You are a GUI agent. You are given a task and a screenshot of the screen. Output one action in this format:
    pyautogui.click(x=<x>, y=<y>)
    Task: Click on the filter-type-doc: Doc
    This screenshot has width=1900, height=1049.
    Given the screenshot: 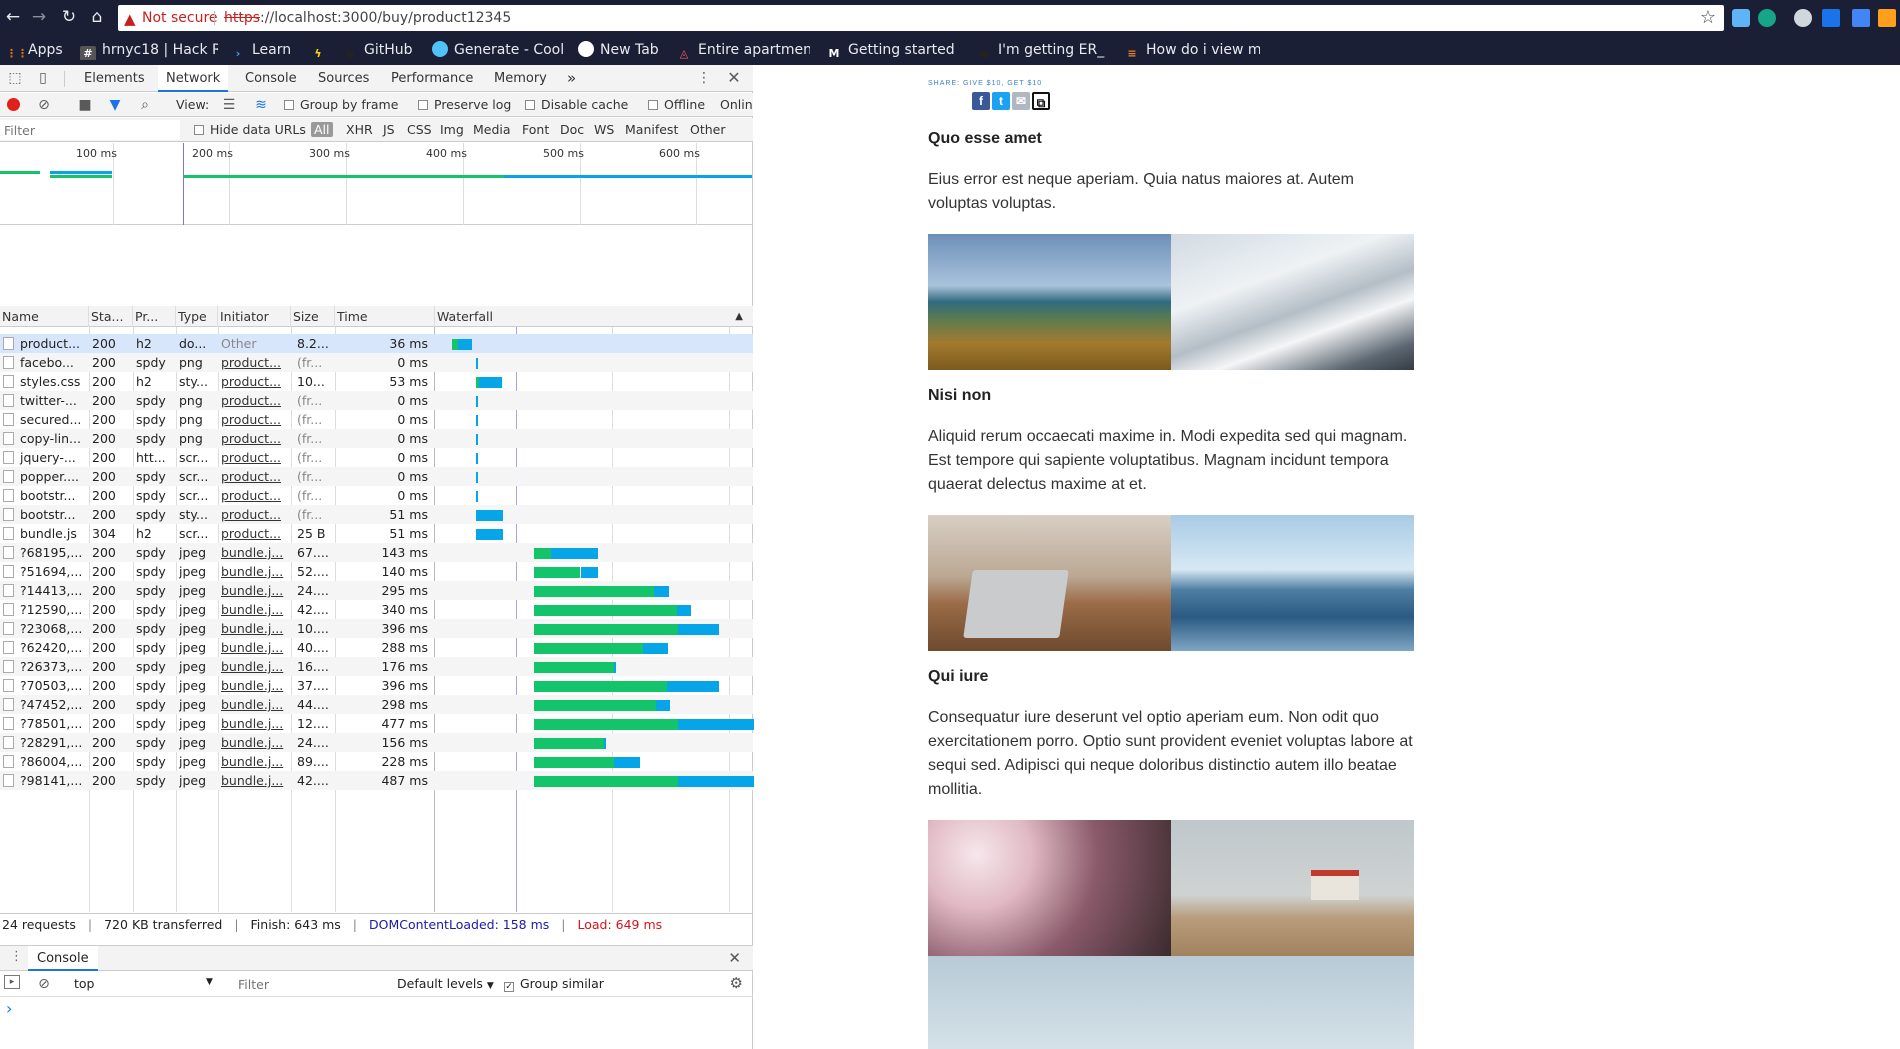 What is the action you would take?
    pyautogui.click(x=572, y=129)
    